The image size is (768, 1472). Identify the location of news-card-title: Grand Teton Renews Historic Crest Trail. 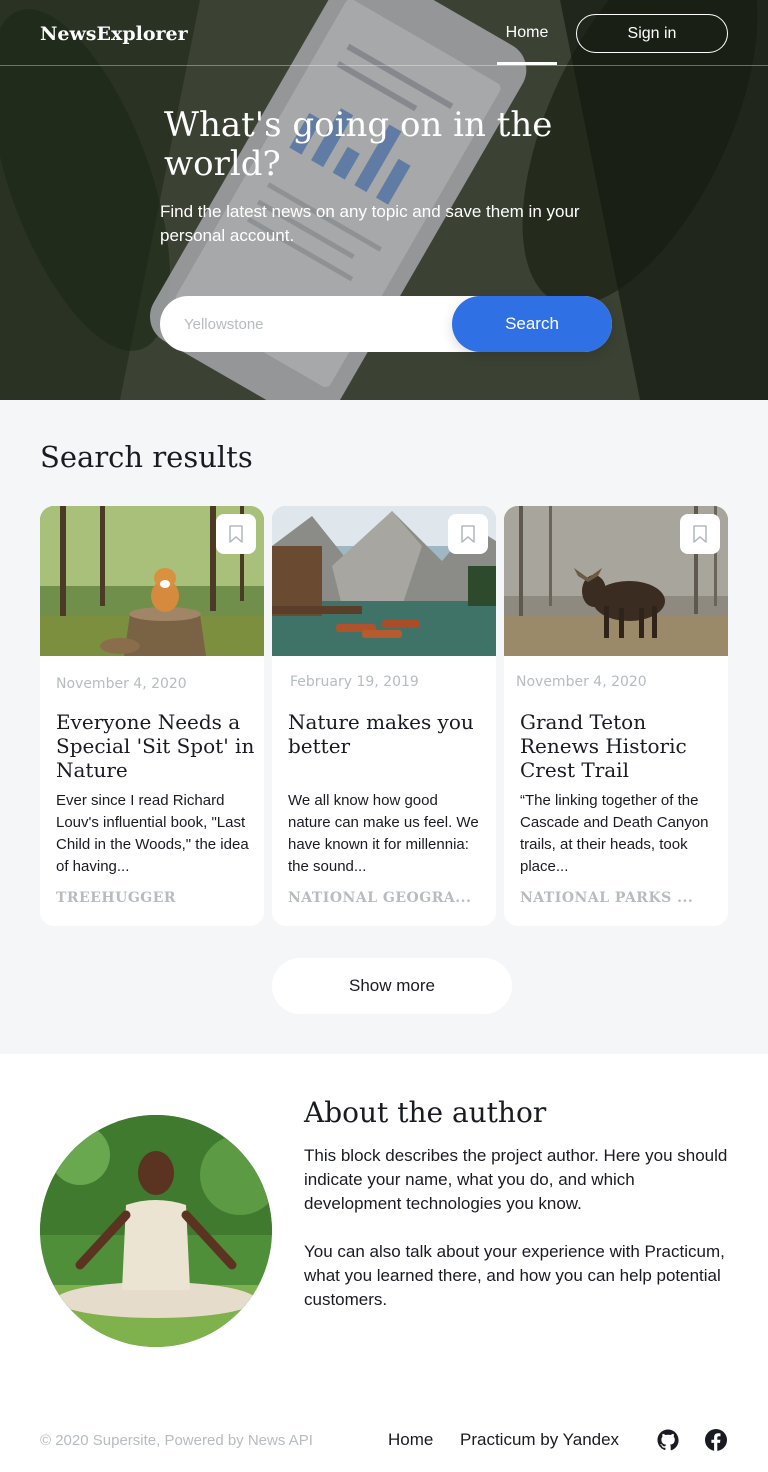
(603, 746).